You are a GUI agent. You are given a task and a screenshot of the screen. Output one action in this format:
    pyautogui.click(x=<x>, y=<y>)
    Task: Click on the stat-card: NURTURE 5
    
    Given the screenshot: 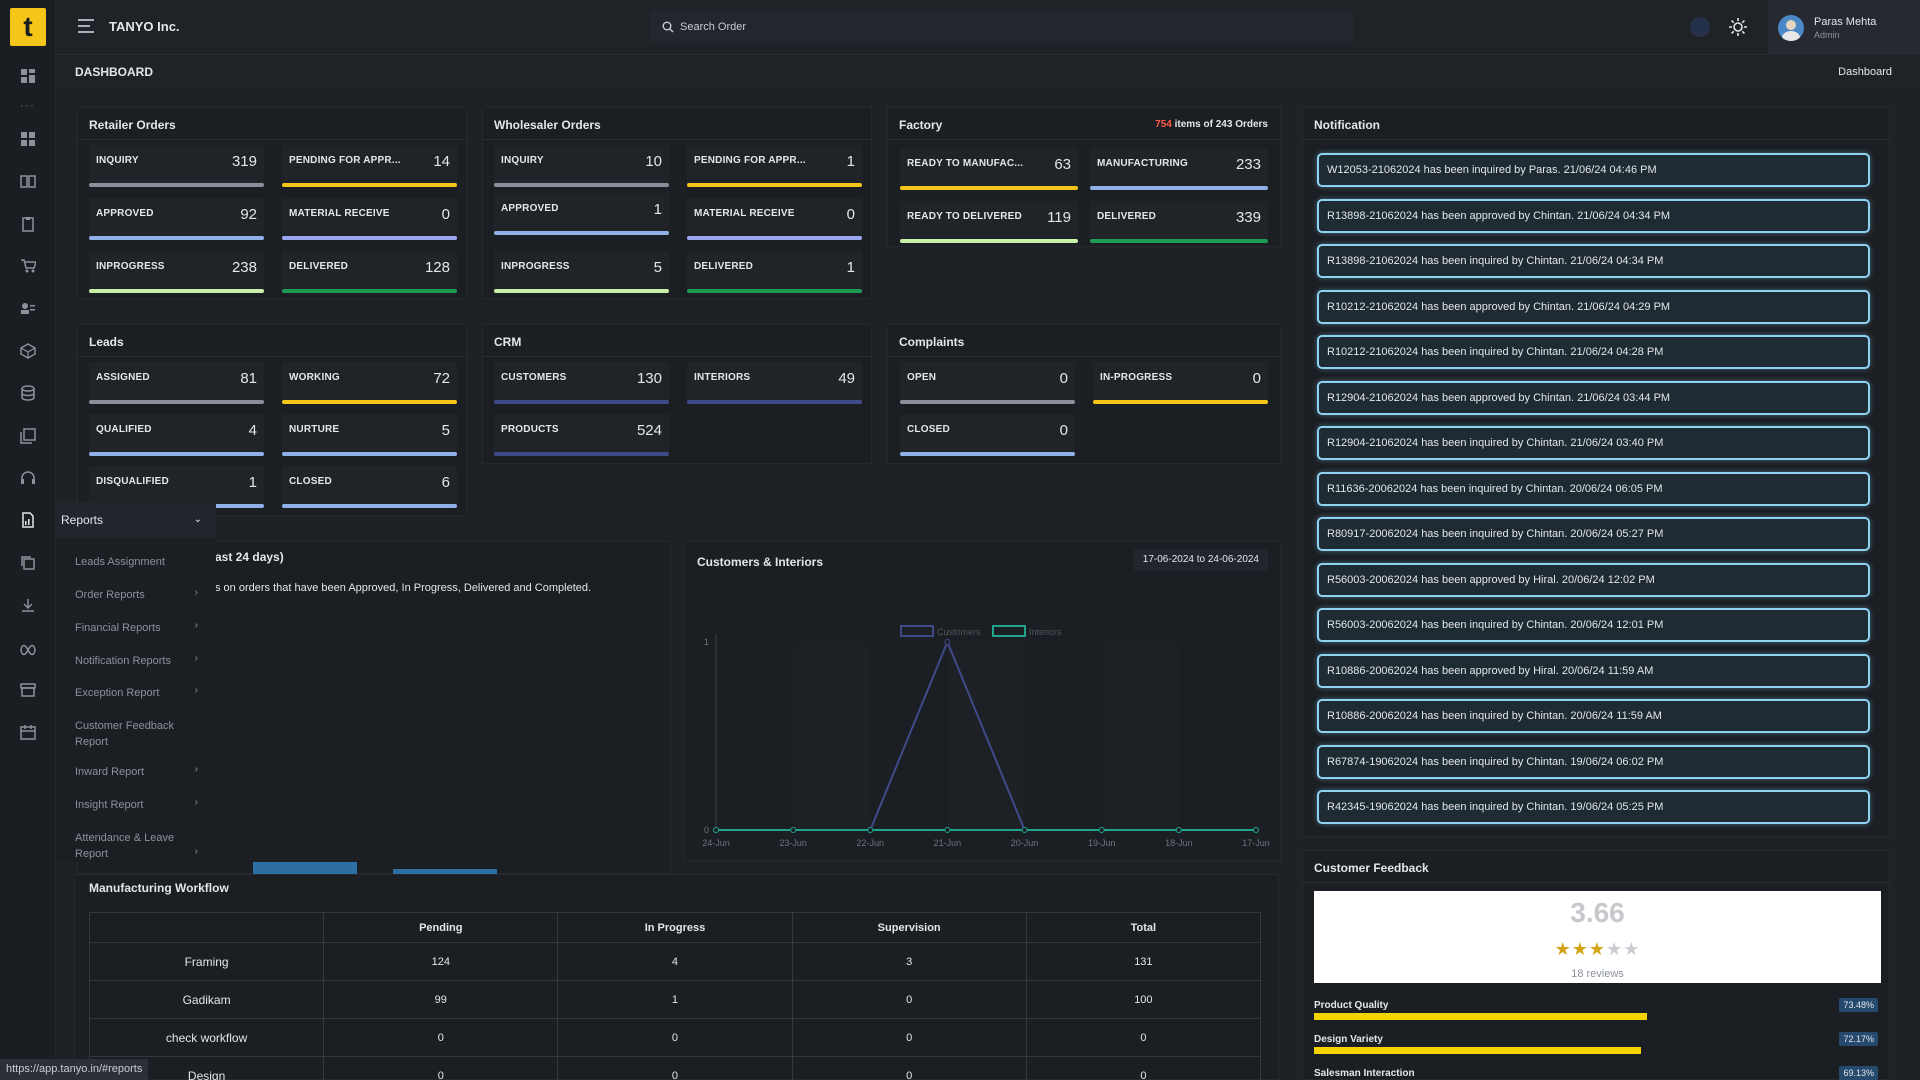 What is the action you would take?
    pyautogui.click(x=369, y=435)
    